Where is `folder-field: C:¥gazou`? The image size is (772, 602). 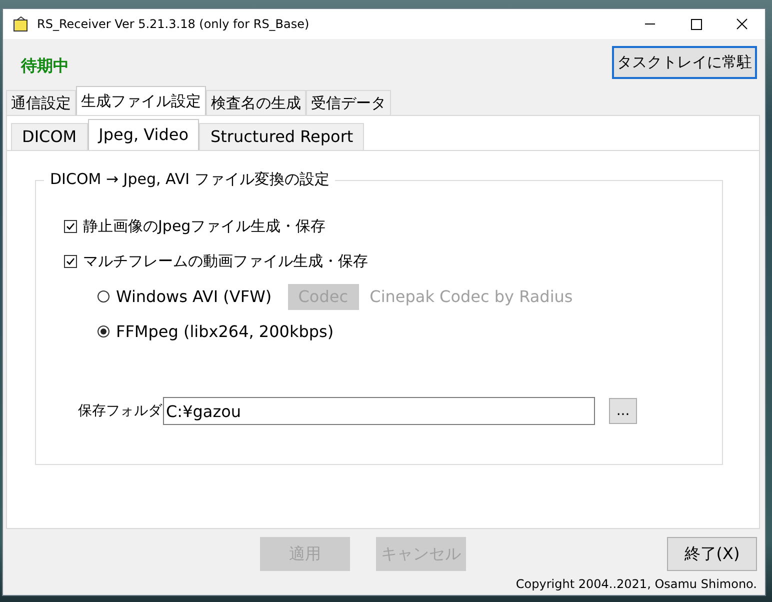 folder-field: C:¥gazou is located at coordinates (379, 411).